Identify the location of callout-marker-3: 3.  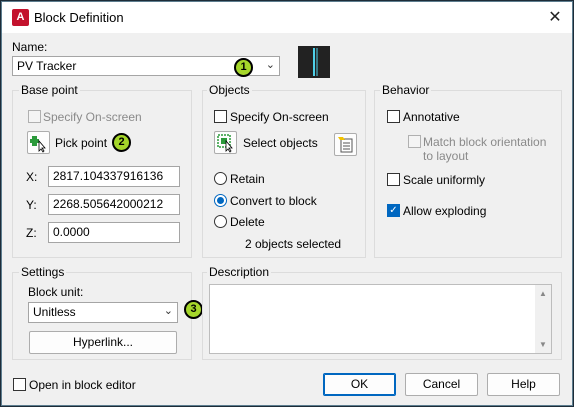
(193, 309).